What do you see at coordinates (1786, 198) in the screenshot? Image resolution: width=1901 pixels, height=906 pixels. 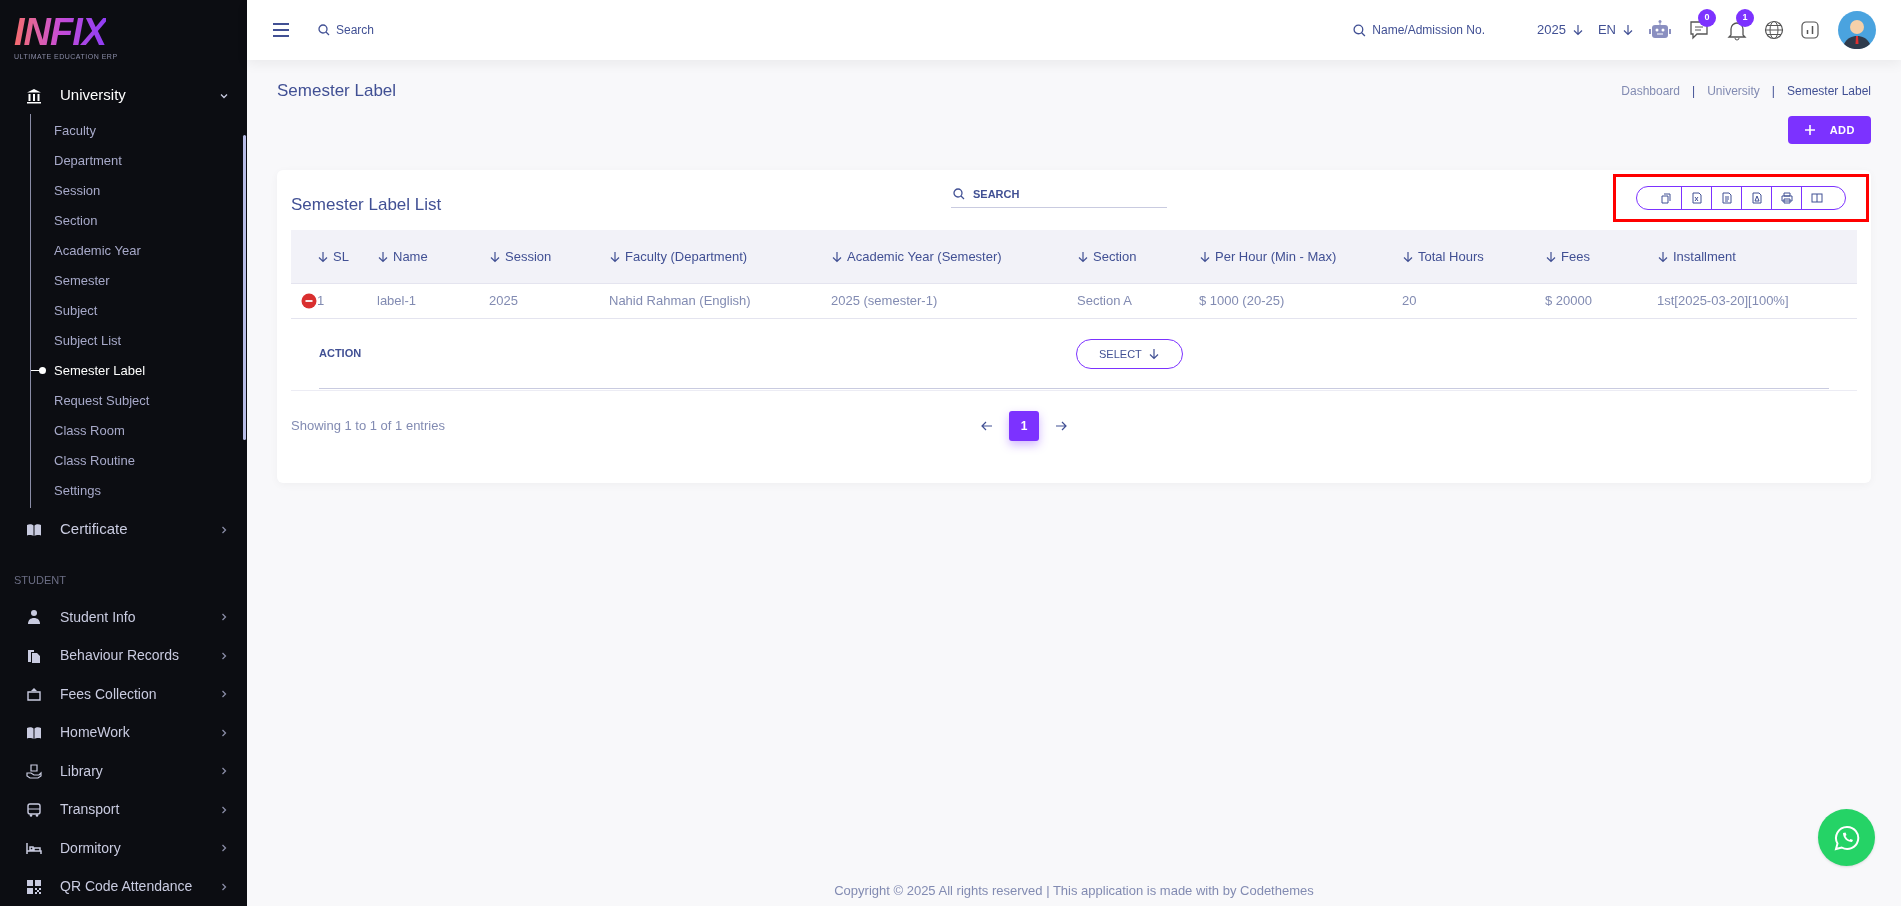 I see `print-icon` at bounding box center [1786, 198].